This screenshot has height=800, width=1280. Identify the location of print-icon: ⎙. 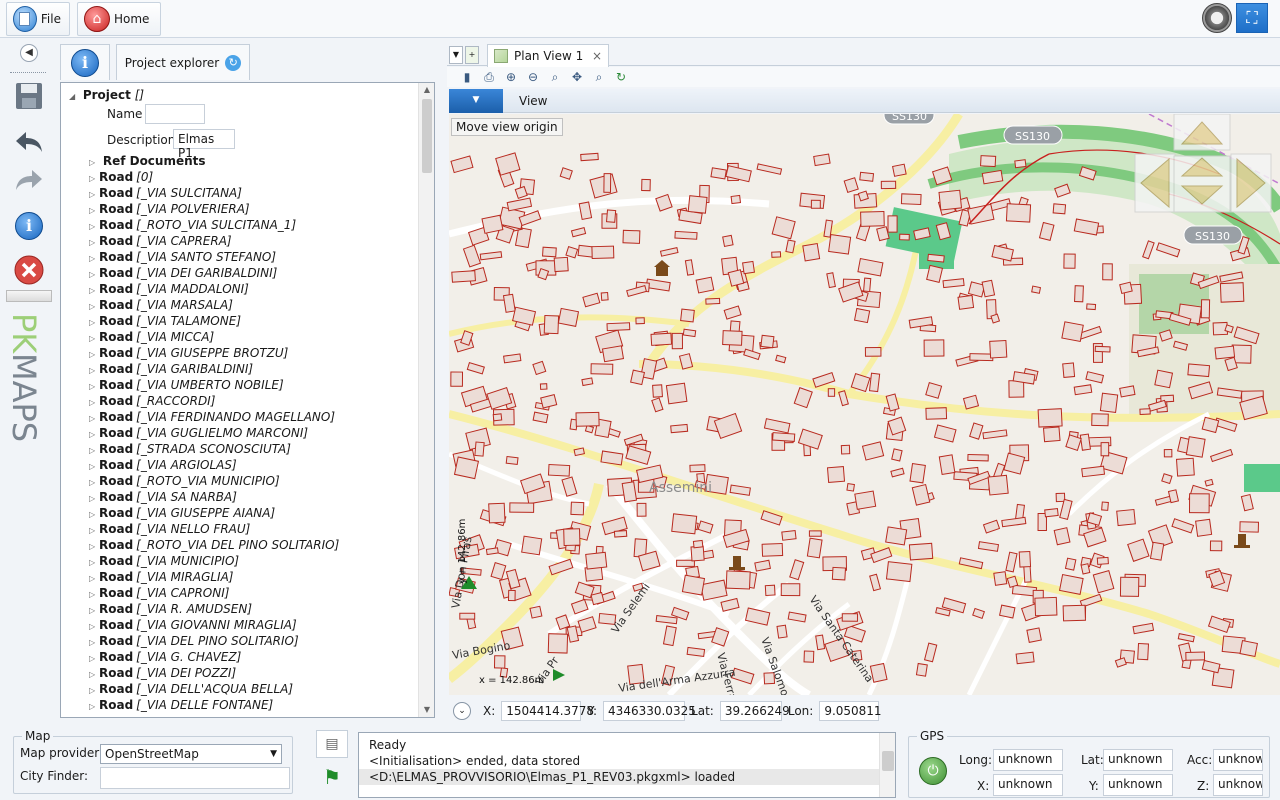
(489, 77).